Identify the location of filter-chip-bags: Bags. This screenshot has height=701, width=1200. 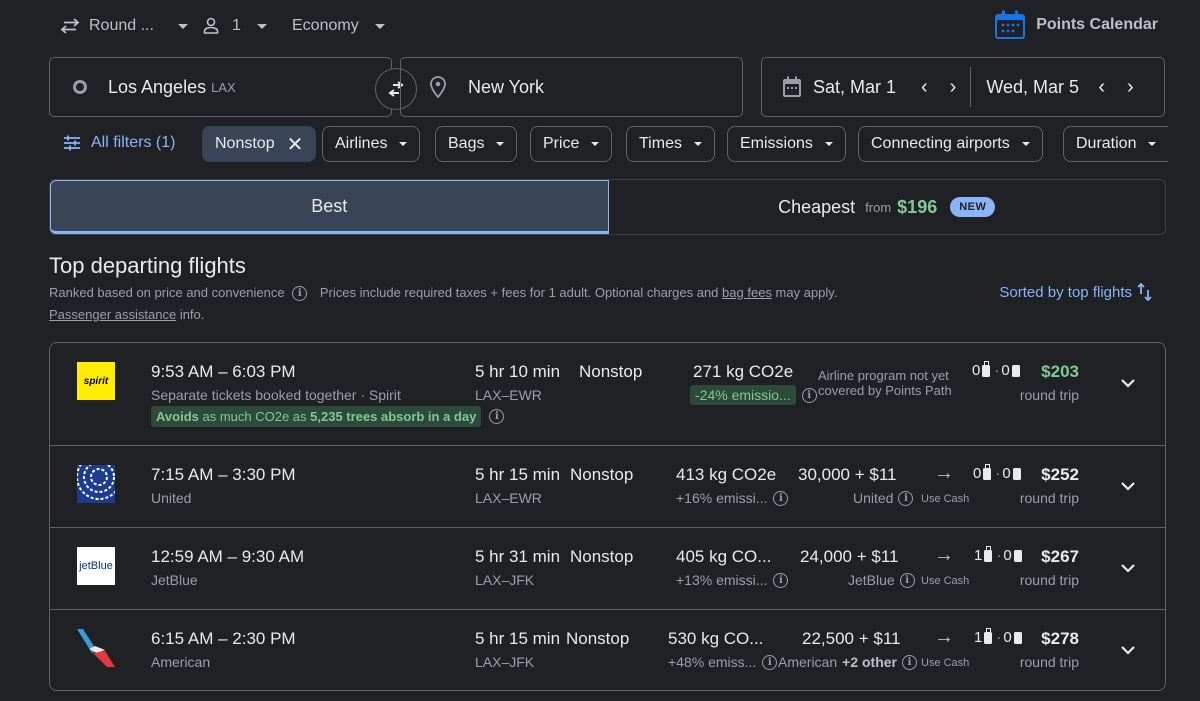
(476, 144).